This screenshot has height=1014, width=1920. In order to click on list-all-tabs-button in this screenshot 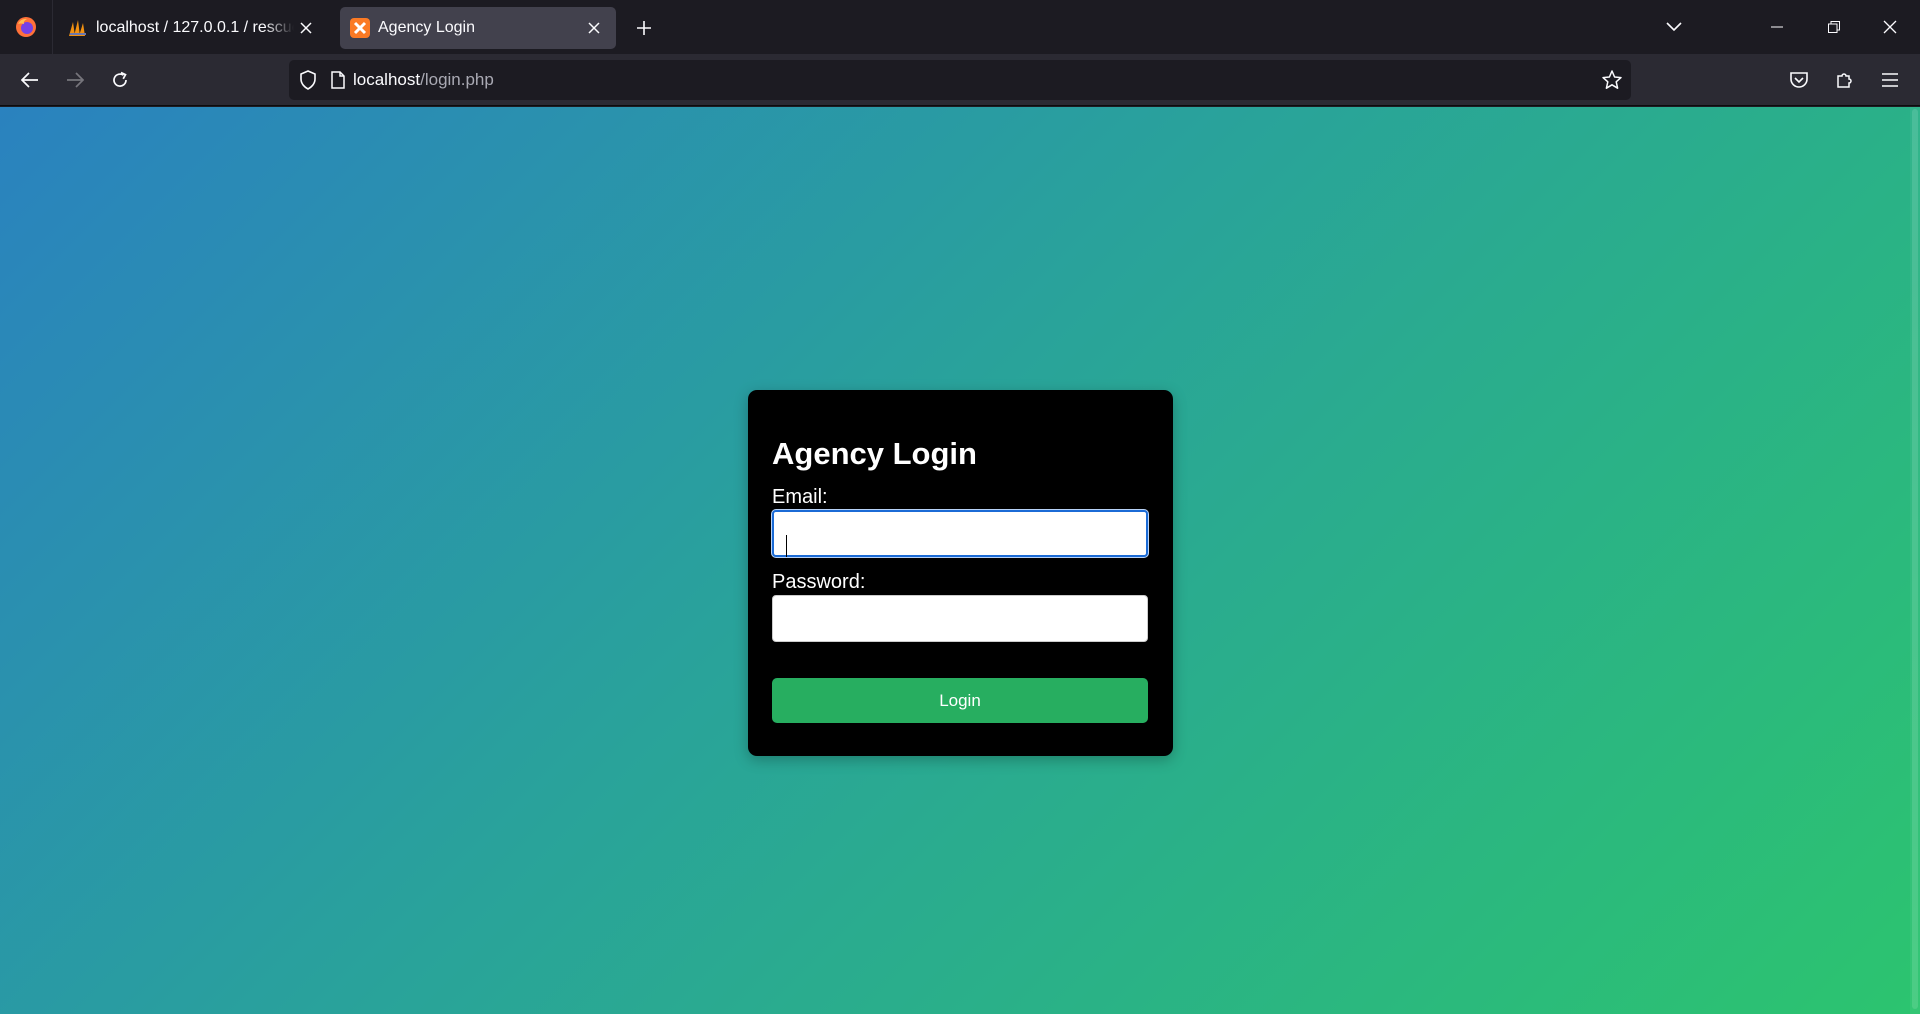, I will do `click(1674, 27)`.